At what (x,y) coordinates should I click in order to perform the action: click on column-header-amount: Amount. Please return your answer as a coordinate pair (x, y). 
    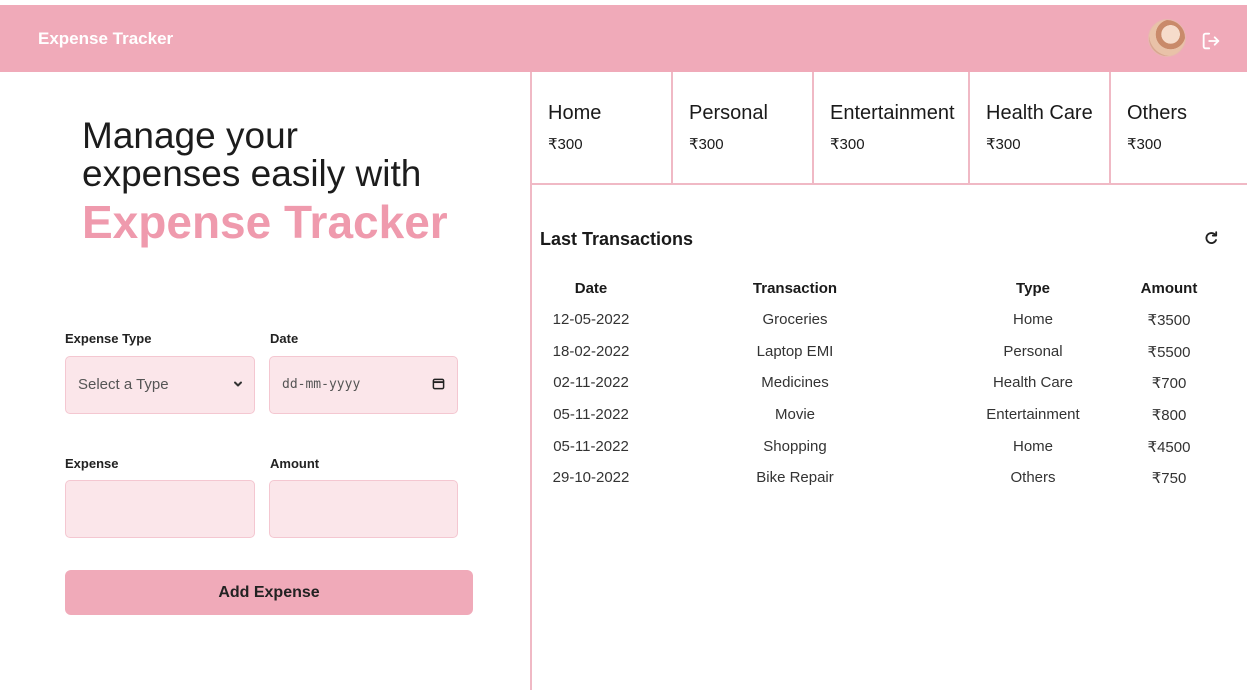
    Looking at the image, I should click on (1169, 288).